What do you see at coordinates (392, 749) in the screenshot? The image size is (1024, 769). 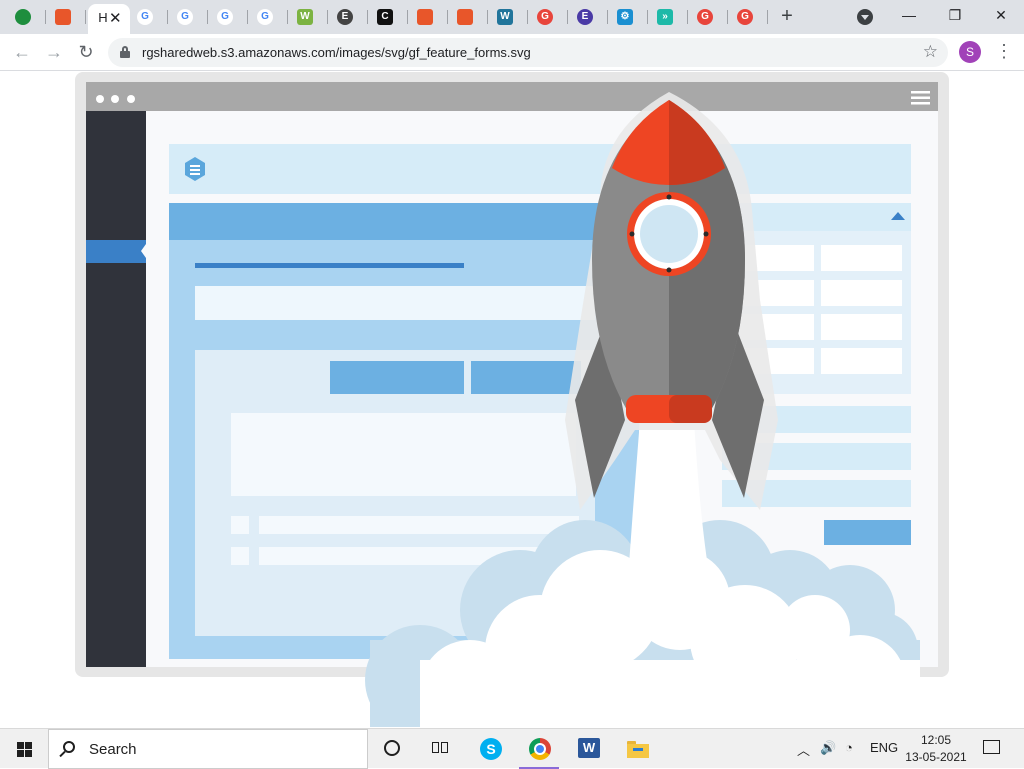 I see `cortana-button` at bounding box center [392, 749].